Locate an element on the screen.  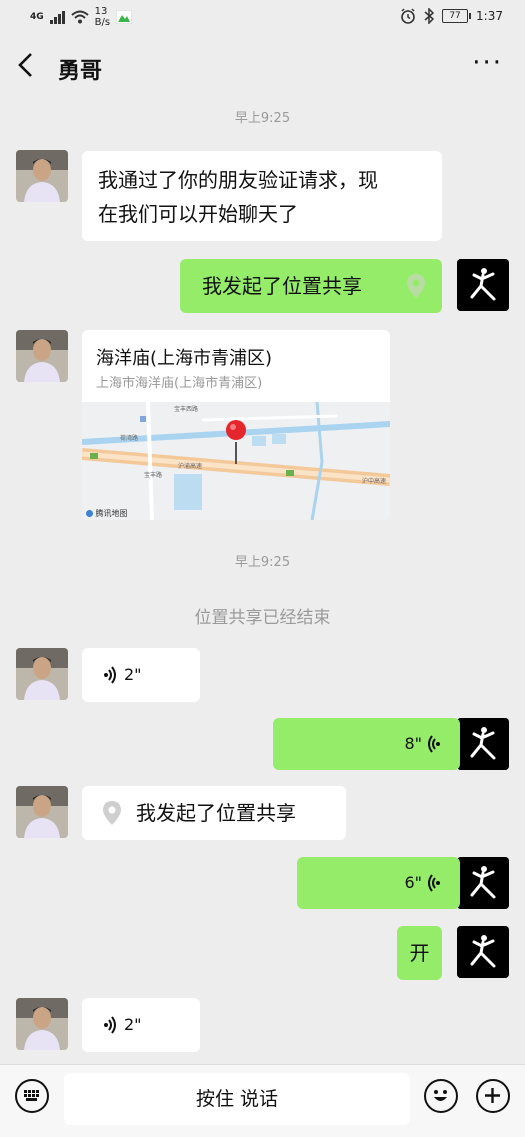
system-message: 位置共享已经结束 is located at coordinates (262, 618).